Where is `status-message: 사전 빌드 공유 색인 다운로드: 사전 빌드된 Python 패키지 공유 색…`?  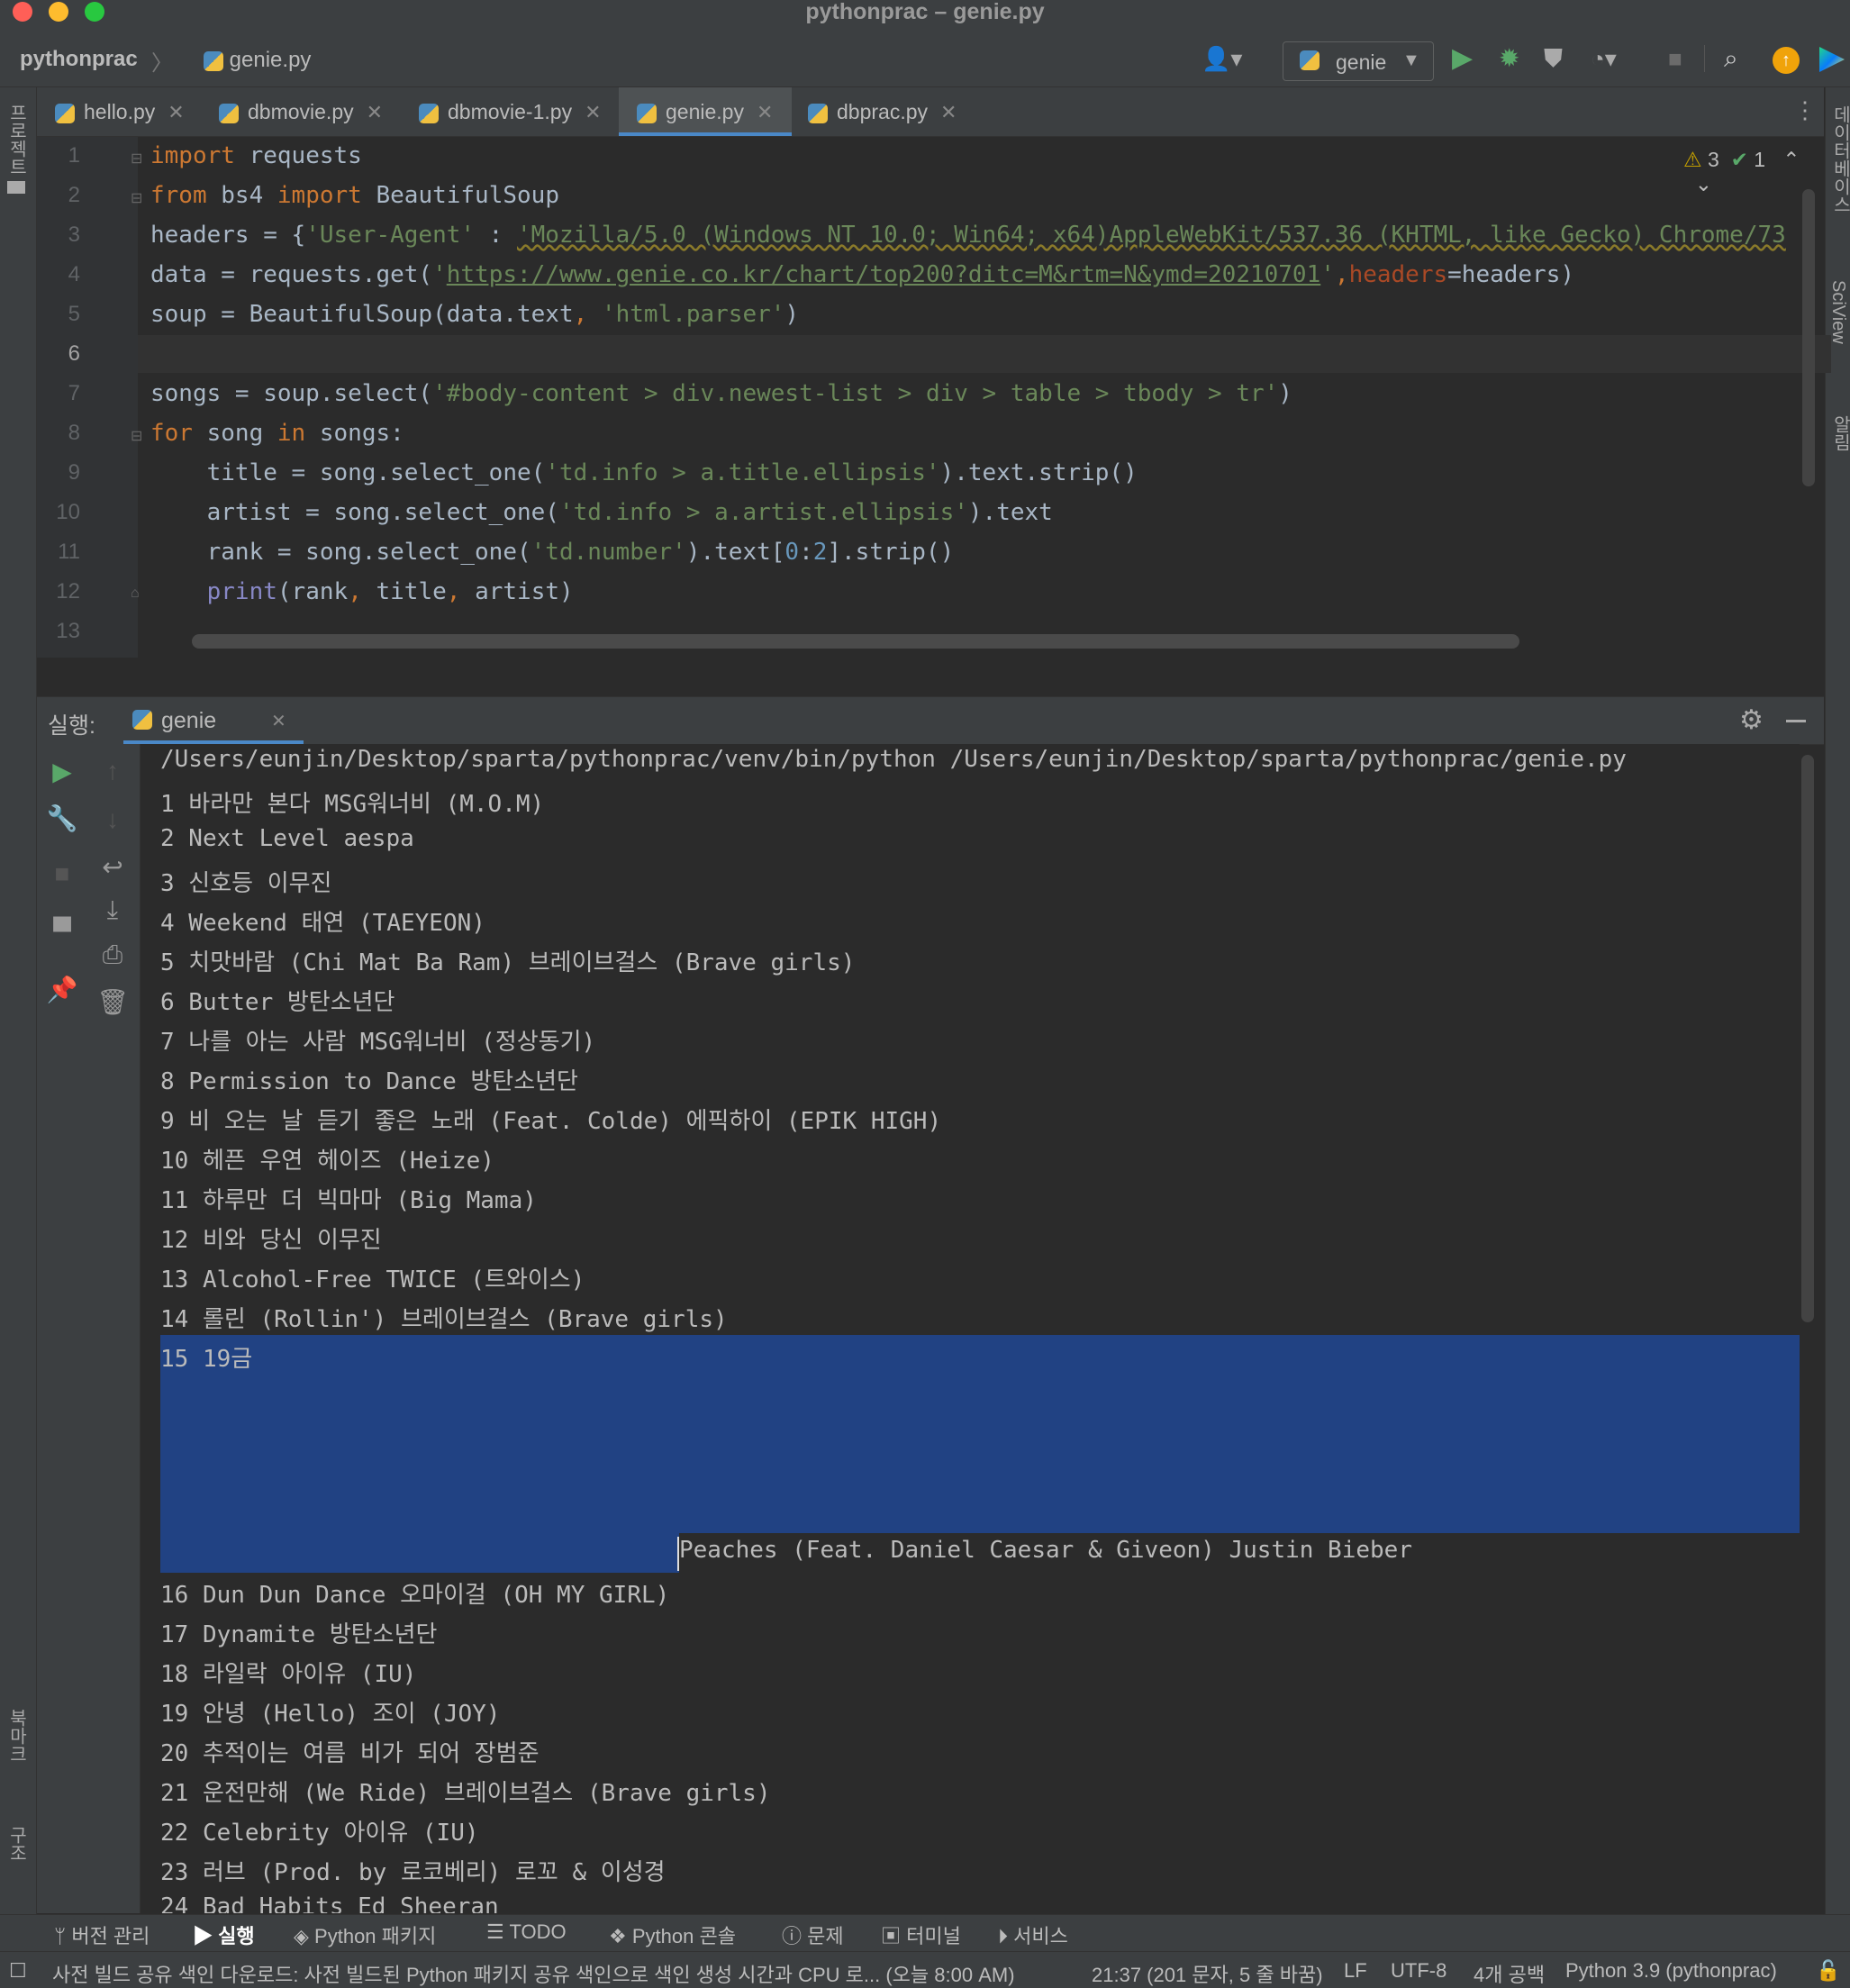
status-message: 사전 빌드 공유 색인 다운로드: 사전 빌드된 Python 패키지 공유 색… is located at coordinates (533, 1974).